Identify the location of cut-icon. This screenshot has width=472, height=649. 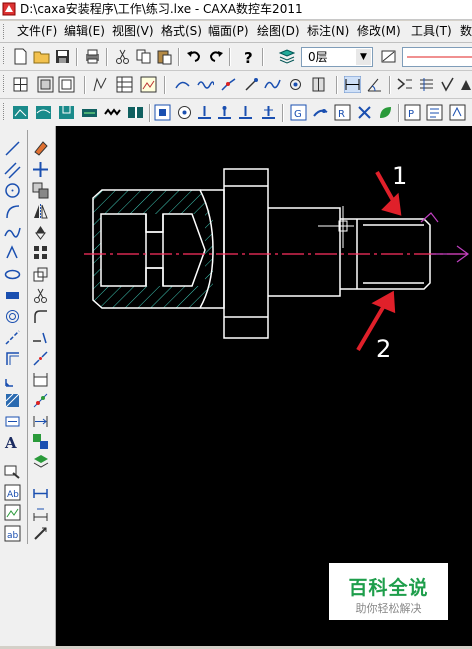
(122, 56).